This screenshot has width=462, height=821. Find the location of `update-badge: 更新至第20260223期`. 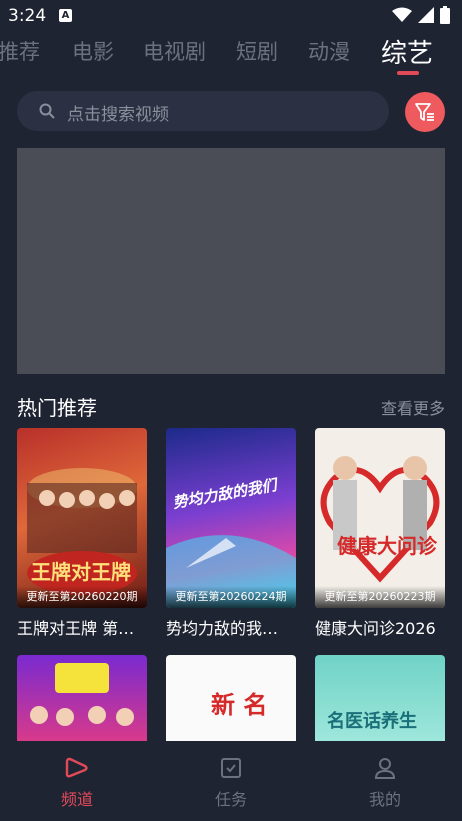

update-badge: 更新至第20260223期 is located at coordinates (380, 597).